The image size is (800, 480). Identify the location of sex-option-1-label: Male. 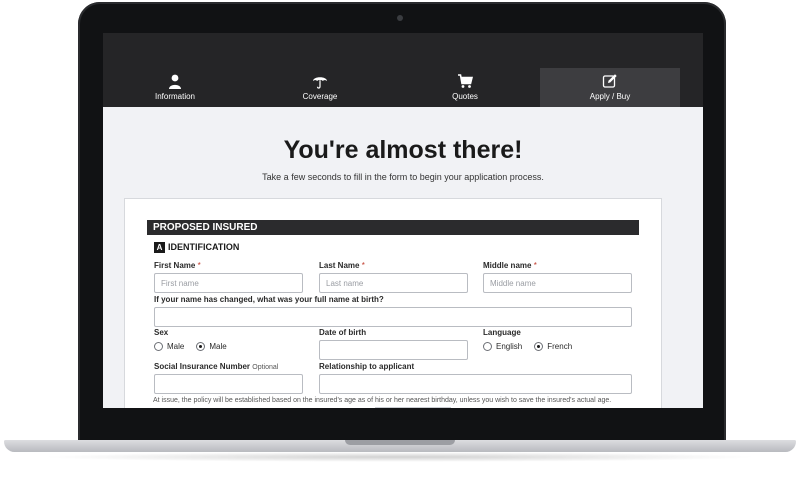
(176, 346).